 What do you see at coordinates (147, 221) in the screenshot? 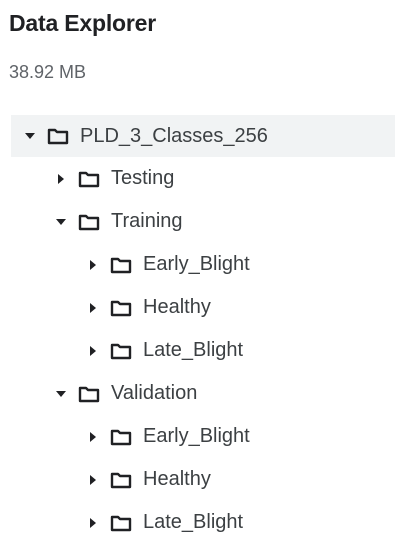
I see `tree-item-label: Training` at bounding box center [147, 221].